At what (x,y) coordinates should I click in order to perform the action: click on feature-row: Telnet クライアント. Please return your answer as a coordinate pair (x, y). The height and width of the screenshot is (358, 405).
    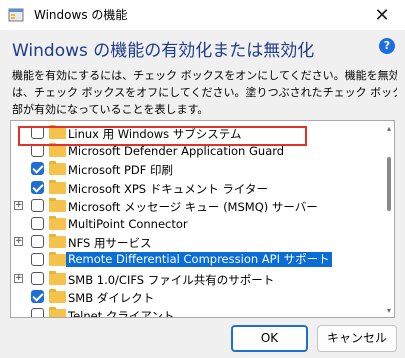
    Looking at the image, I should click on (196, 312).